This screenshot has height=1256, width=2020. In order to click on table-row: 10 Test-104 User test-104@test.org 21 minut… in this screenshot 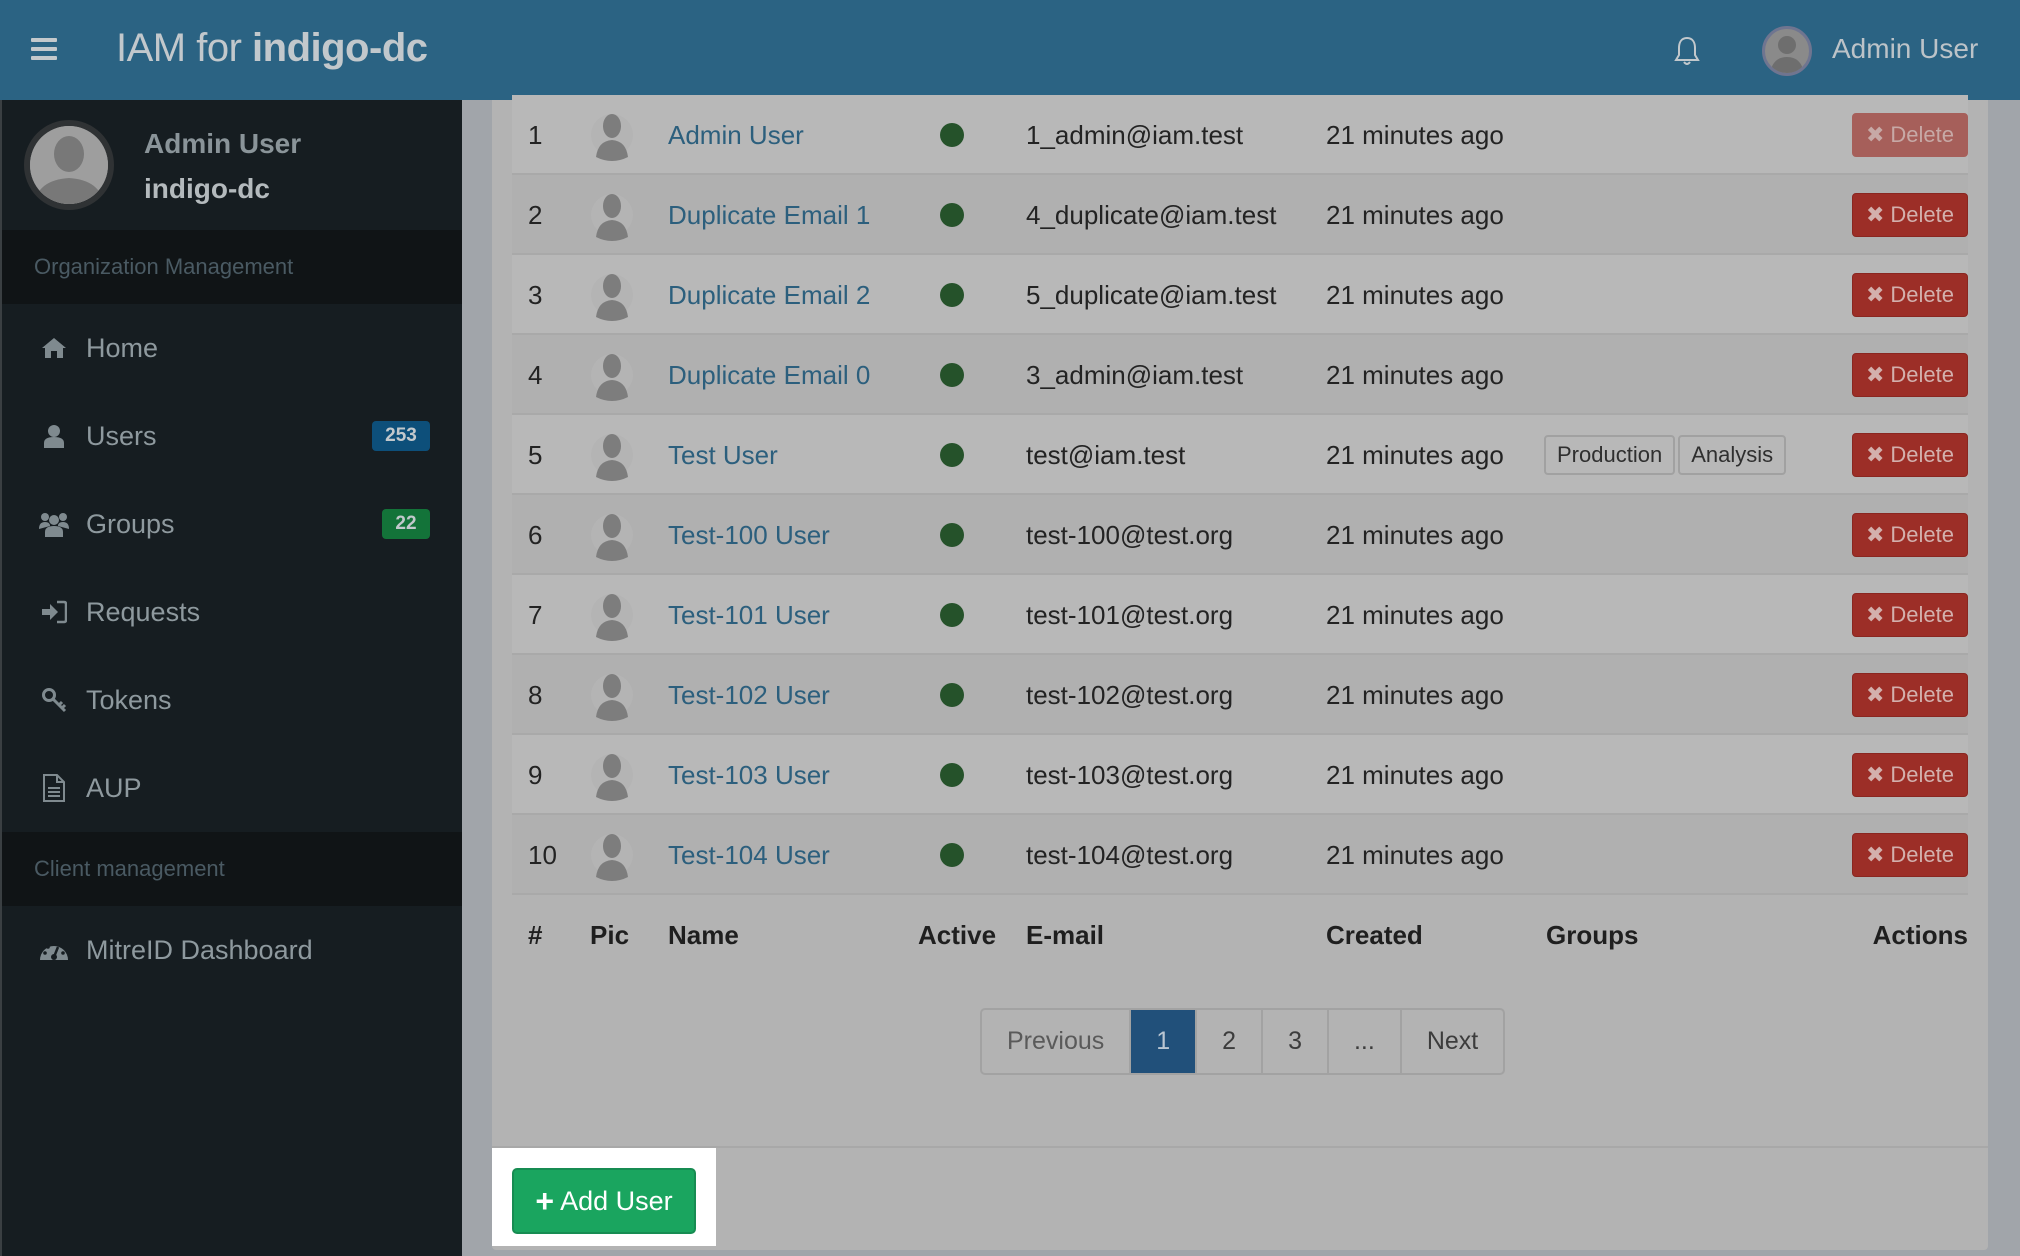, I will do `click(1240, 855)`.